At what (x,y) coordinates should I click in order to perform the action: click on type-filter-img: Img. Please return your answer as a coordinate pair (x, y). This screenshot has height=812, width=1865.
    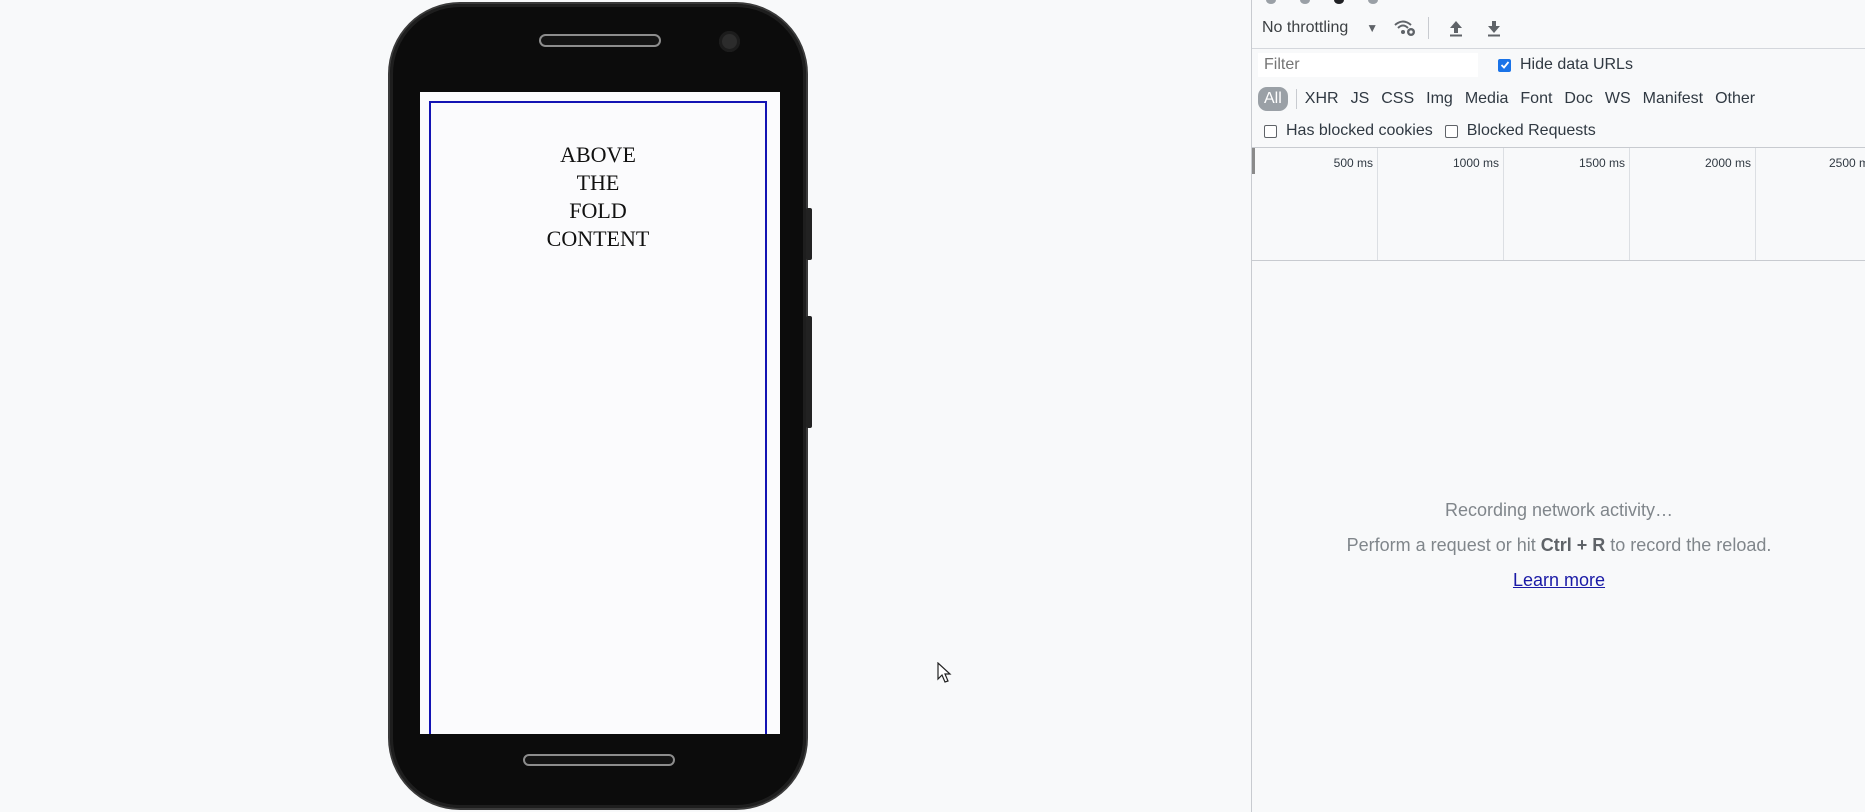
    Looking at the image, I should click on (1439, 99).